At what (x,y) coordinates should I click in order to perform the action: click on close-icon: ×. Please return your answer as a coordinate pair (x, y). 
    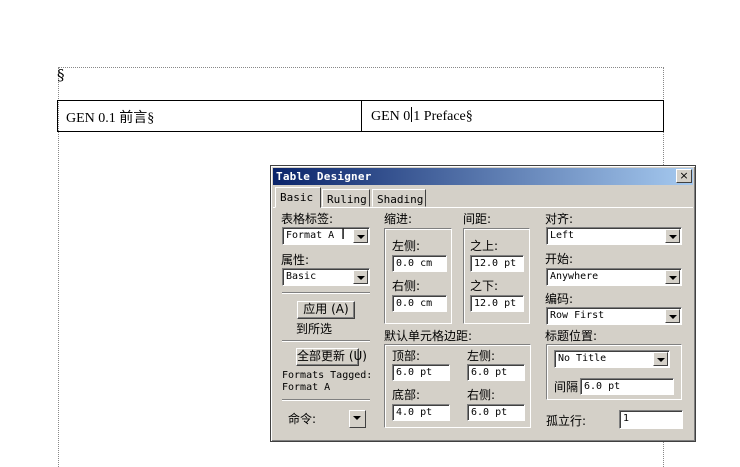
    Looking at the image, I should click on (684, 175).